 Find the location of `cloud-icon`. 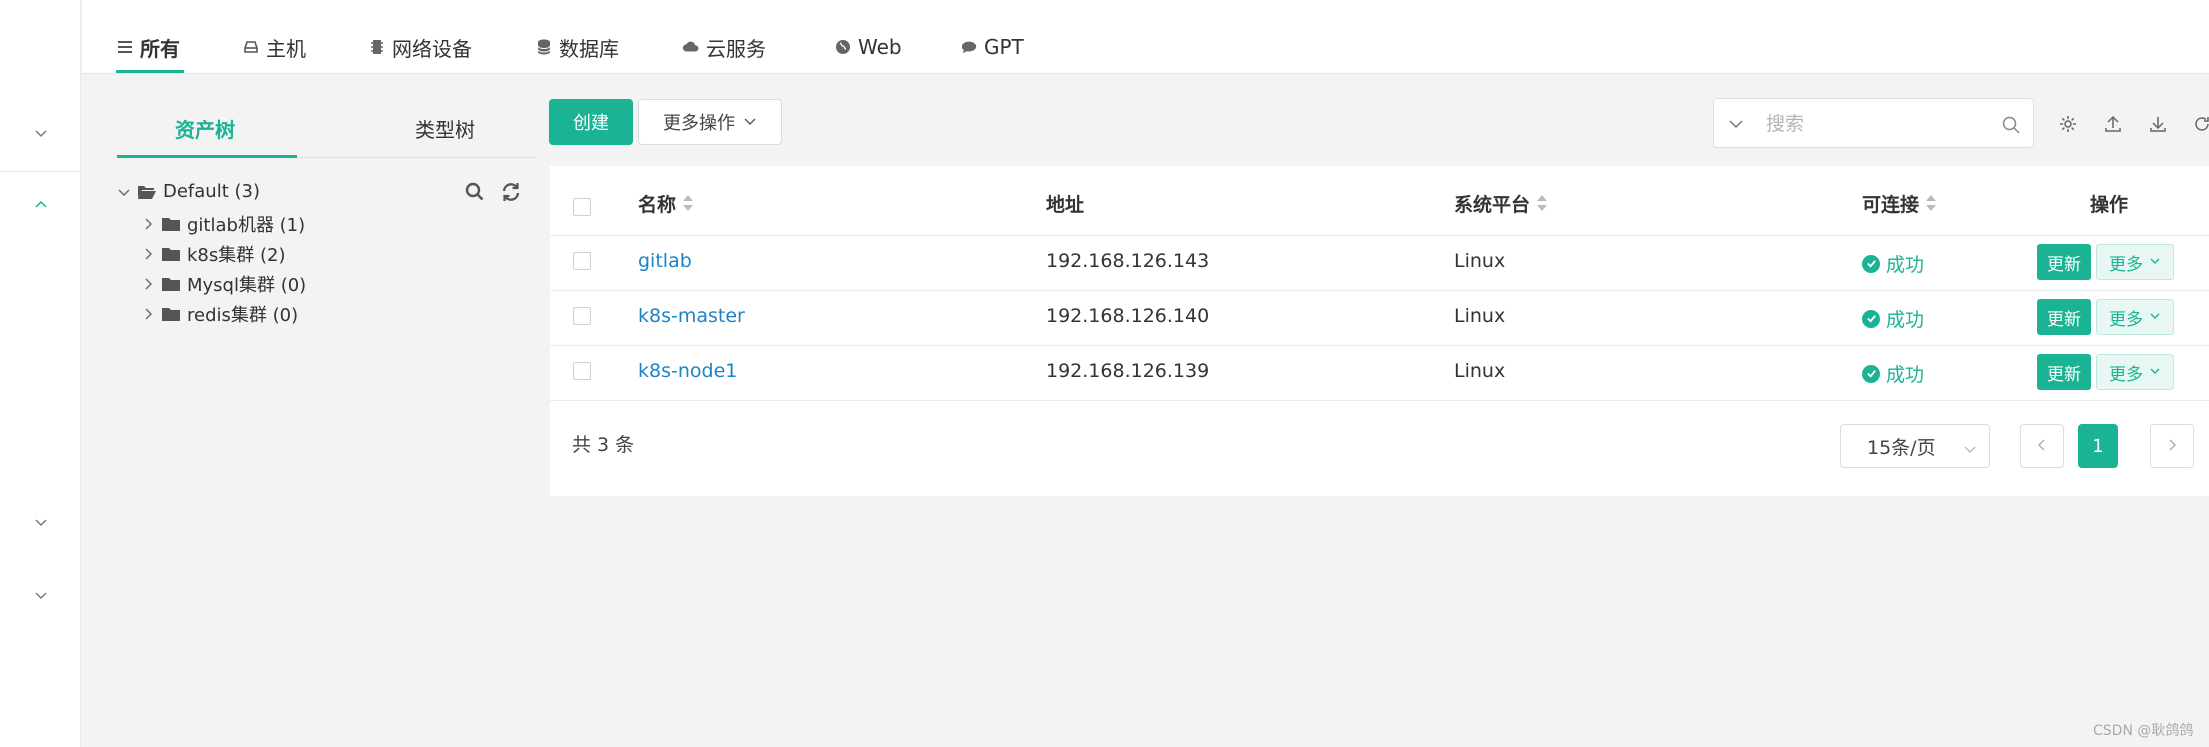

cloud-icon is located at coordinates (691, 47).